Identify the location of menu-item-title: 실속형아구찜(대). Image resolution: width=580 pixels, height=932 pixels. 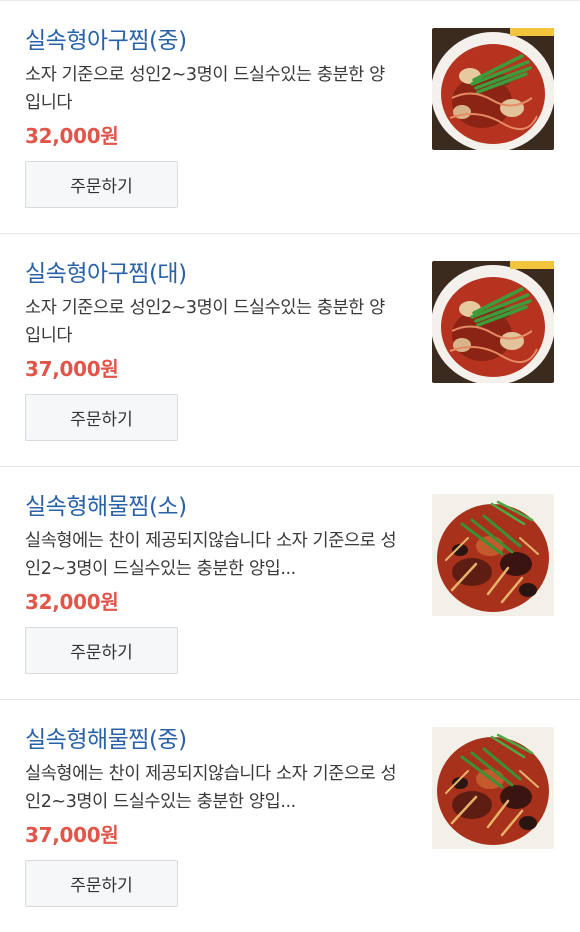
(106, 271).